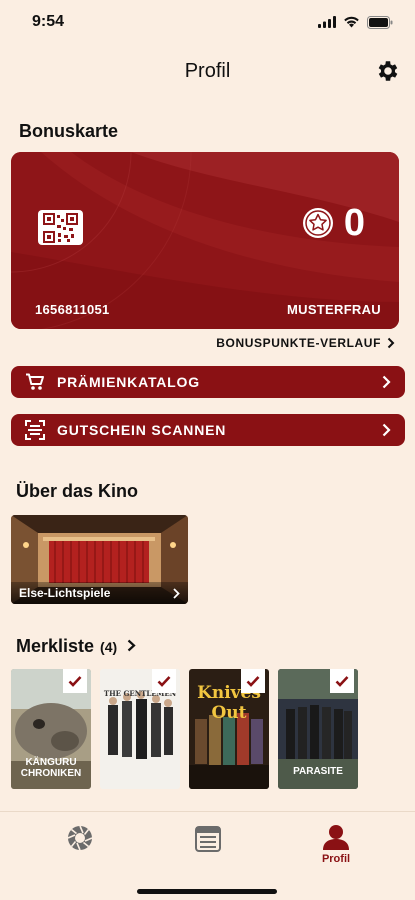 The height and width of the screenshot is (900, 415). What do you see at coordinates (35, 430) in the screenshot?
I see `scan-icon` at bounding box center [35, 430].